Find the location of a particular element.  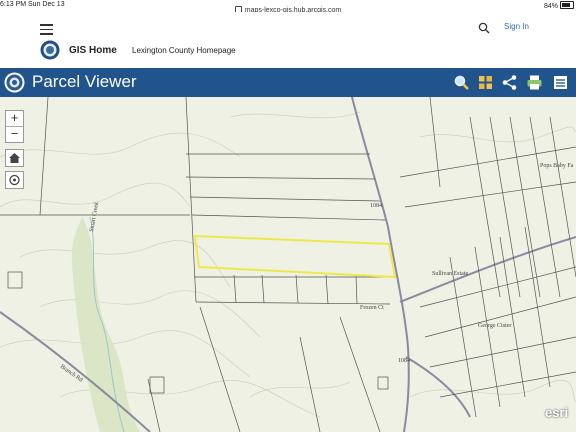

label-sullivan-estate: Sullivan Estate is located at coordinates (450, 274).